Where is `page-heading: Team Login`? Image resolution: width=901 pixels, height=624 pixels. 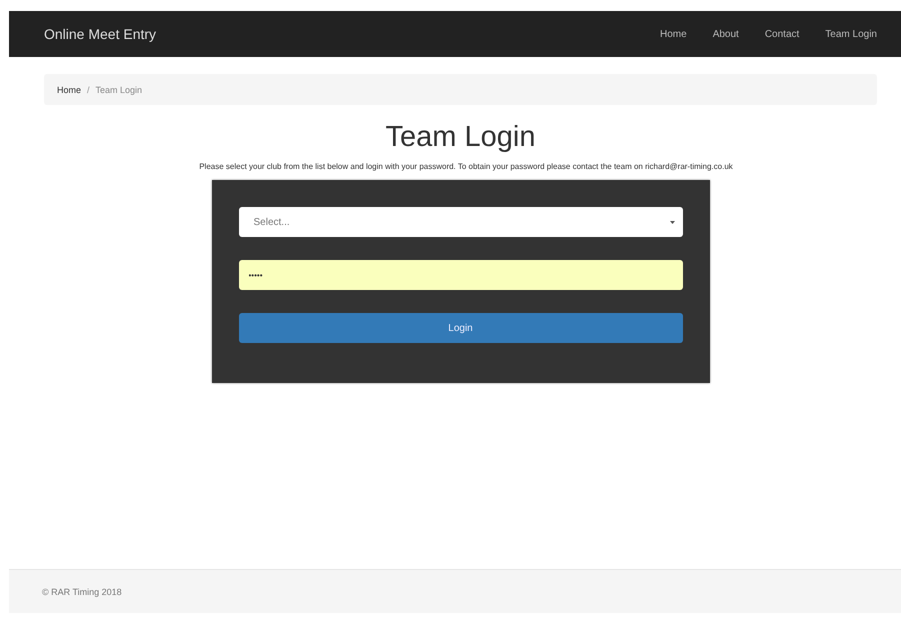
page-heading: Team Login is located at coordinates (461, 137).